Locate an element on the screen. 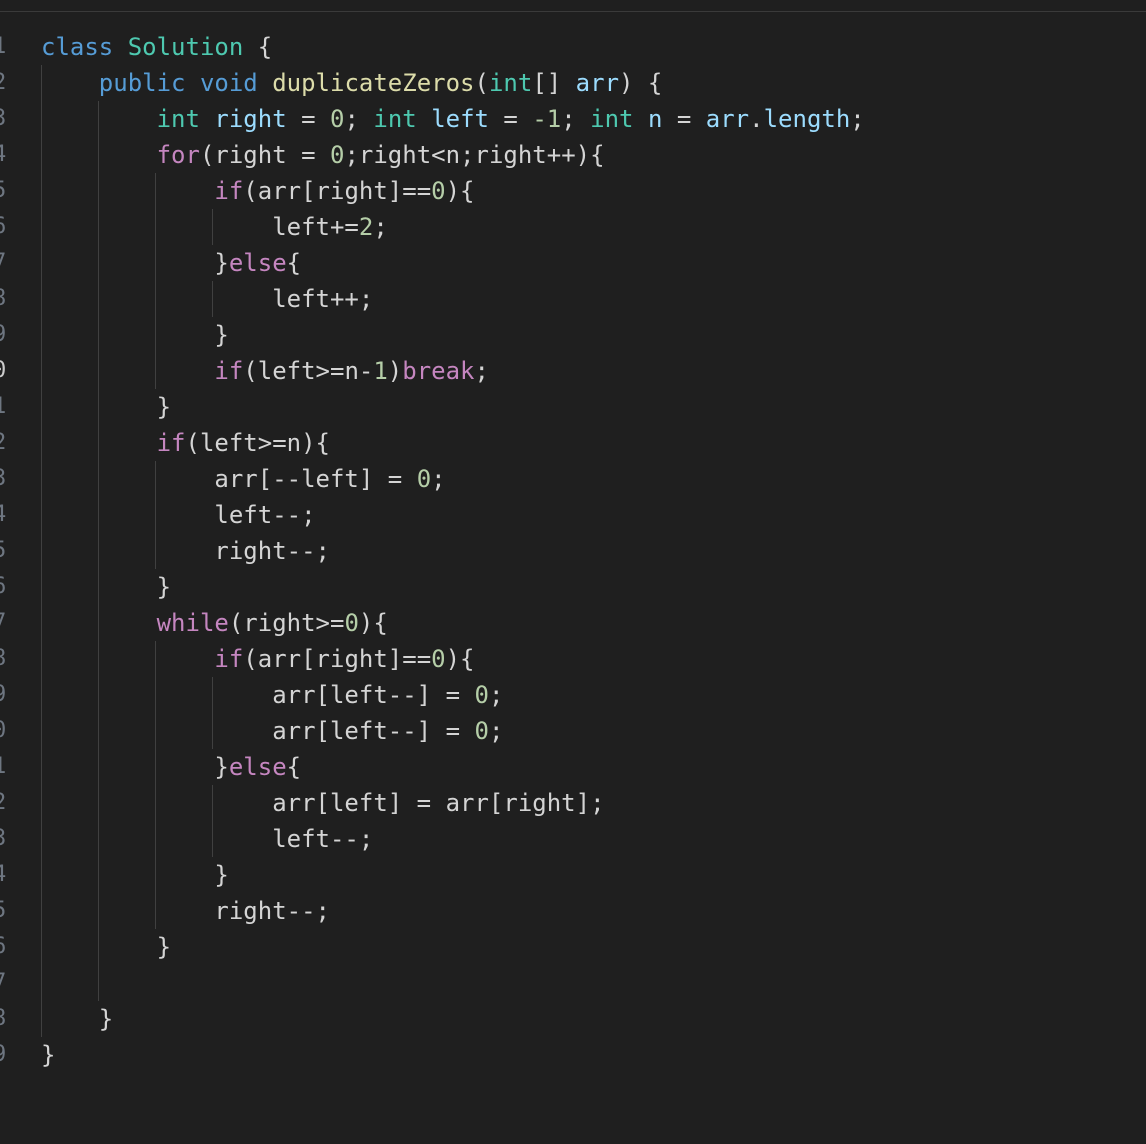 The width and height of the screenshot is (1146, 1144). code-token: ) { is located at coordinates (641, 83).